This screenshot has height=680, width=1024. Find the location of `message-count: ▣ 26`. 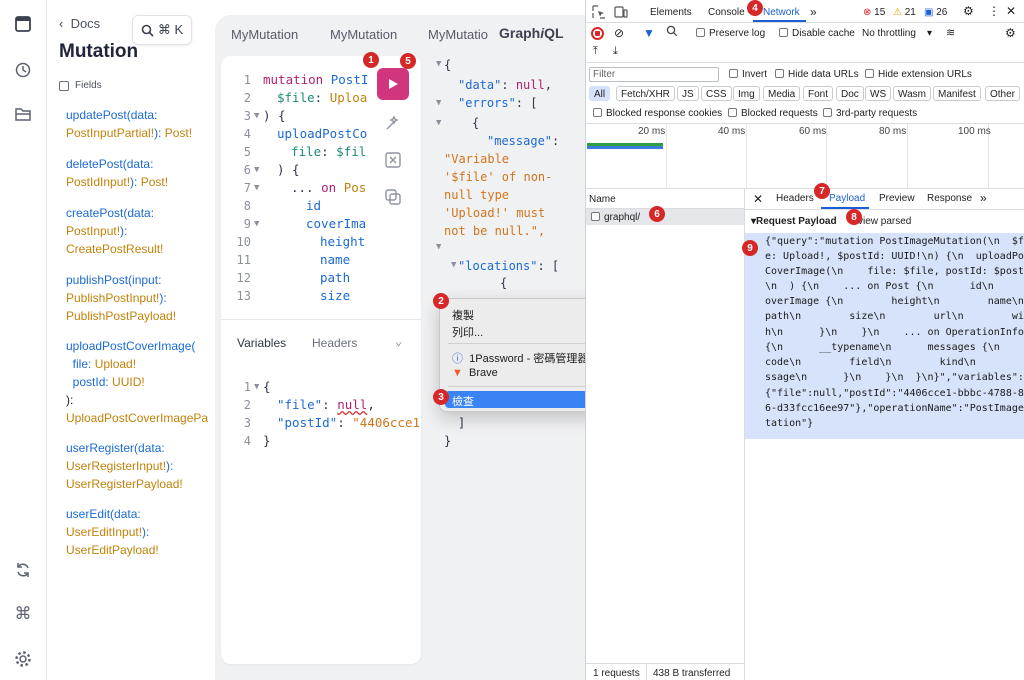

message-count: ▣ 26 is located at coordinates (935, 12).